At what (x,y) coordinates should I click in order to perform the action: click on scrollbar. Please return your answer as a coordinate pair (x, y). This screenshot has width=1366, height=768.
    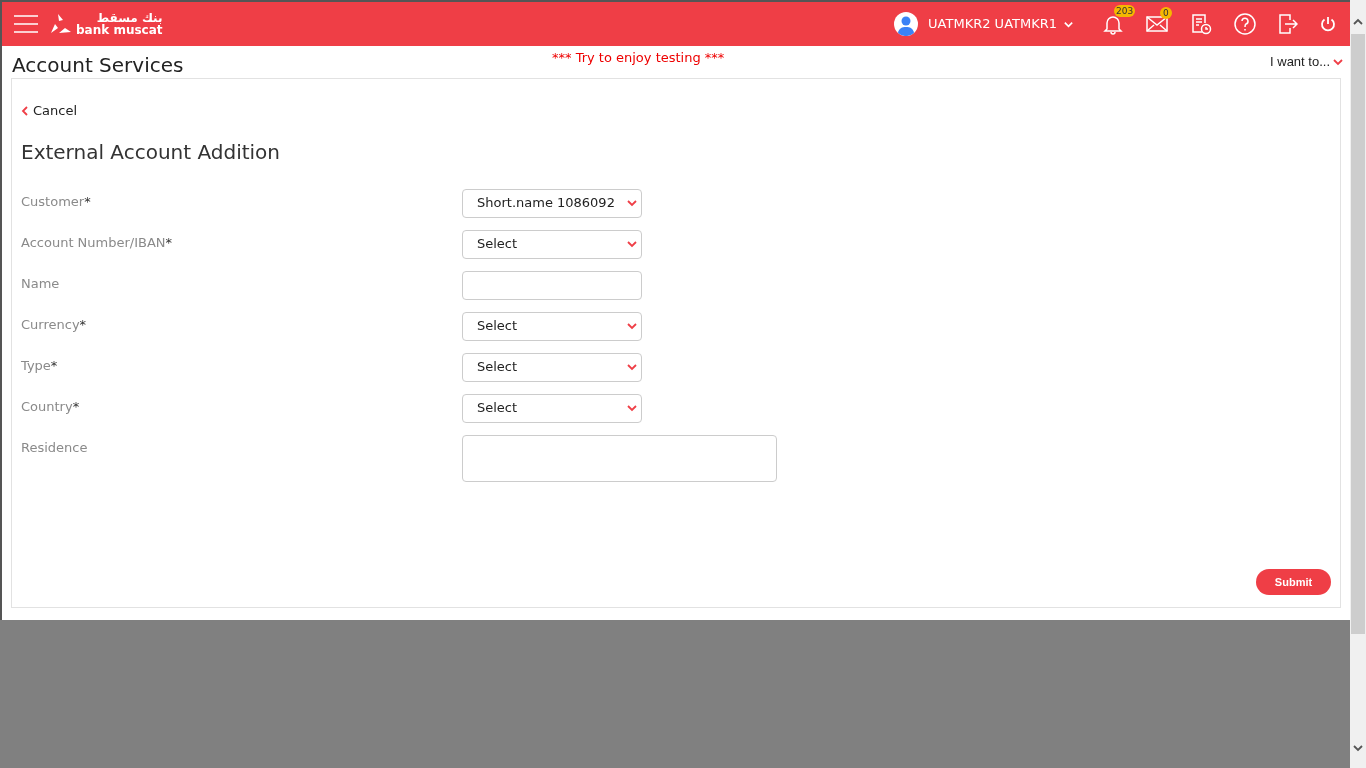
    Looking at the image, I should click on (1358, 384).